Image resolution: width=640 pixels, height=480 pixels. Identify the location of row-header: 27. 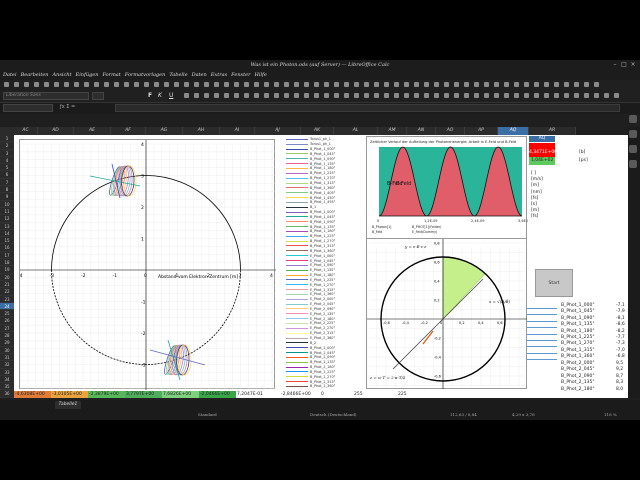
(7, 328).